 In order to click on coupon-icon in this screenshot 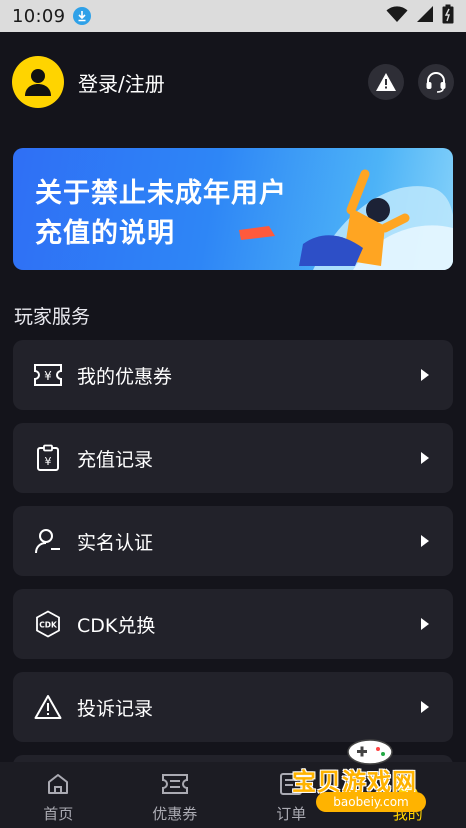, I will do `click(175, 784)`.